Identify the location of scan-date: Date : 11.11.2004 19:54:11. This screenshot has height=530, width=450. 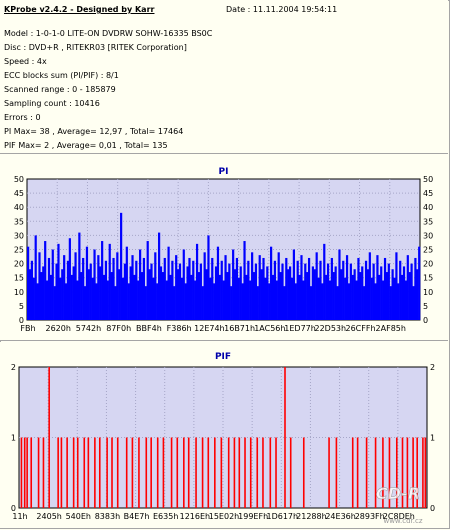
(282, 9).